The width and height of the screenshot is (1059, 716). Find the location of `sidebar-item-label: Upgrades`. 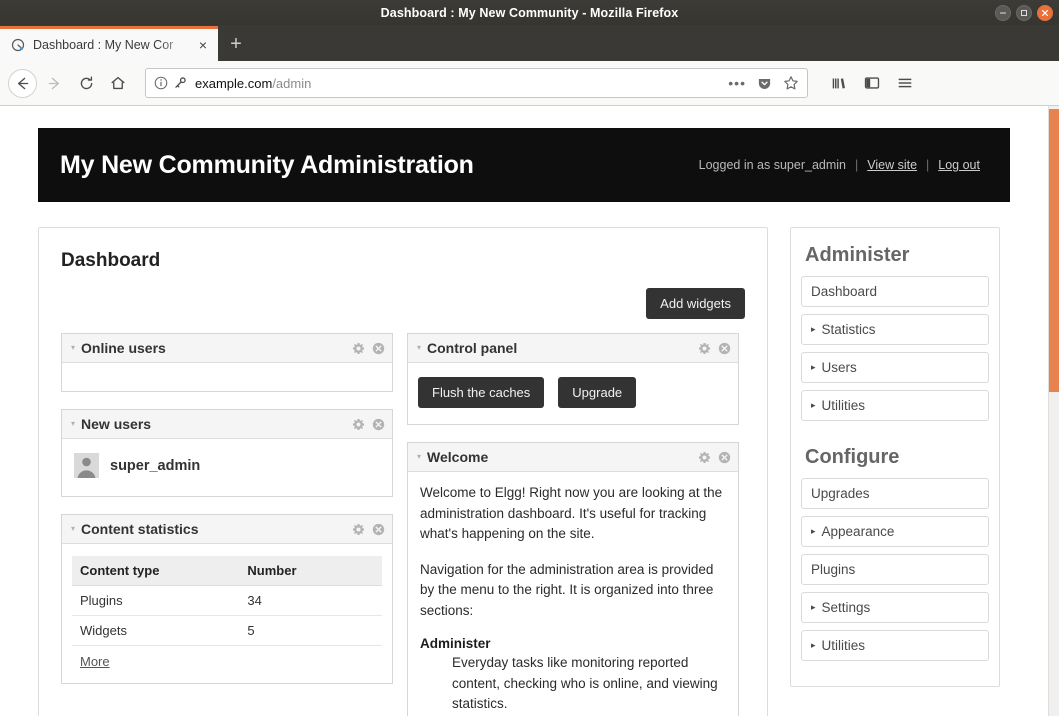

sidebar-item-label: Upgrades is located at coordinates (840, 493).